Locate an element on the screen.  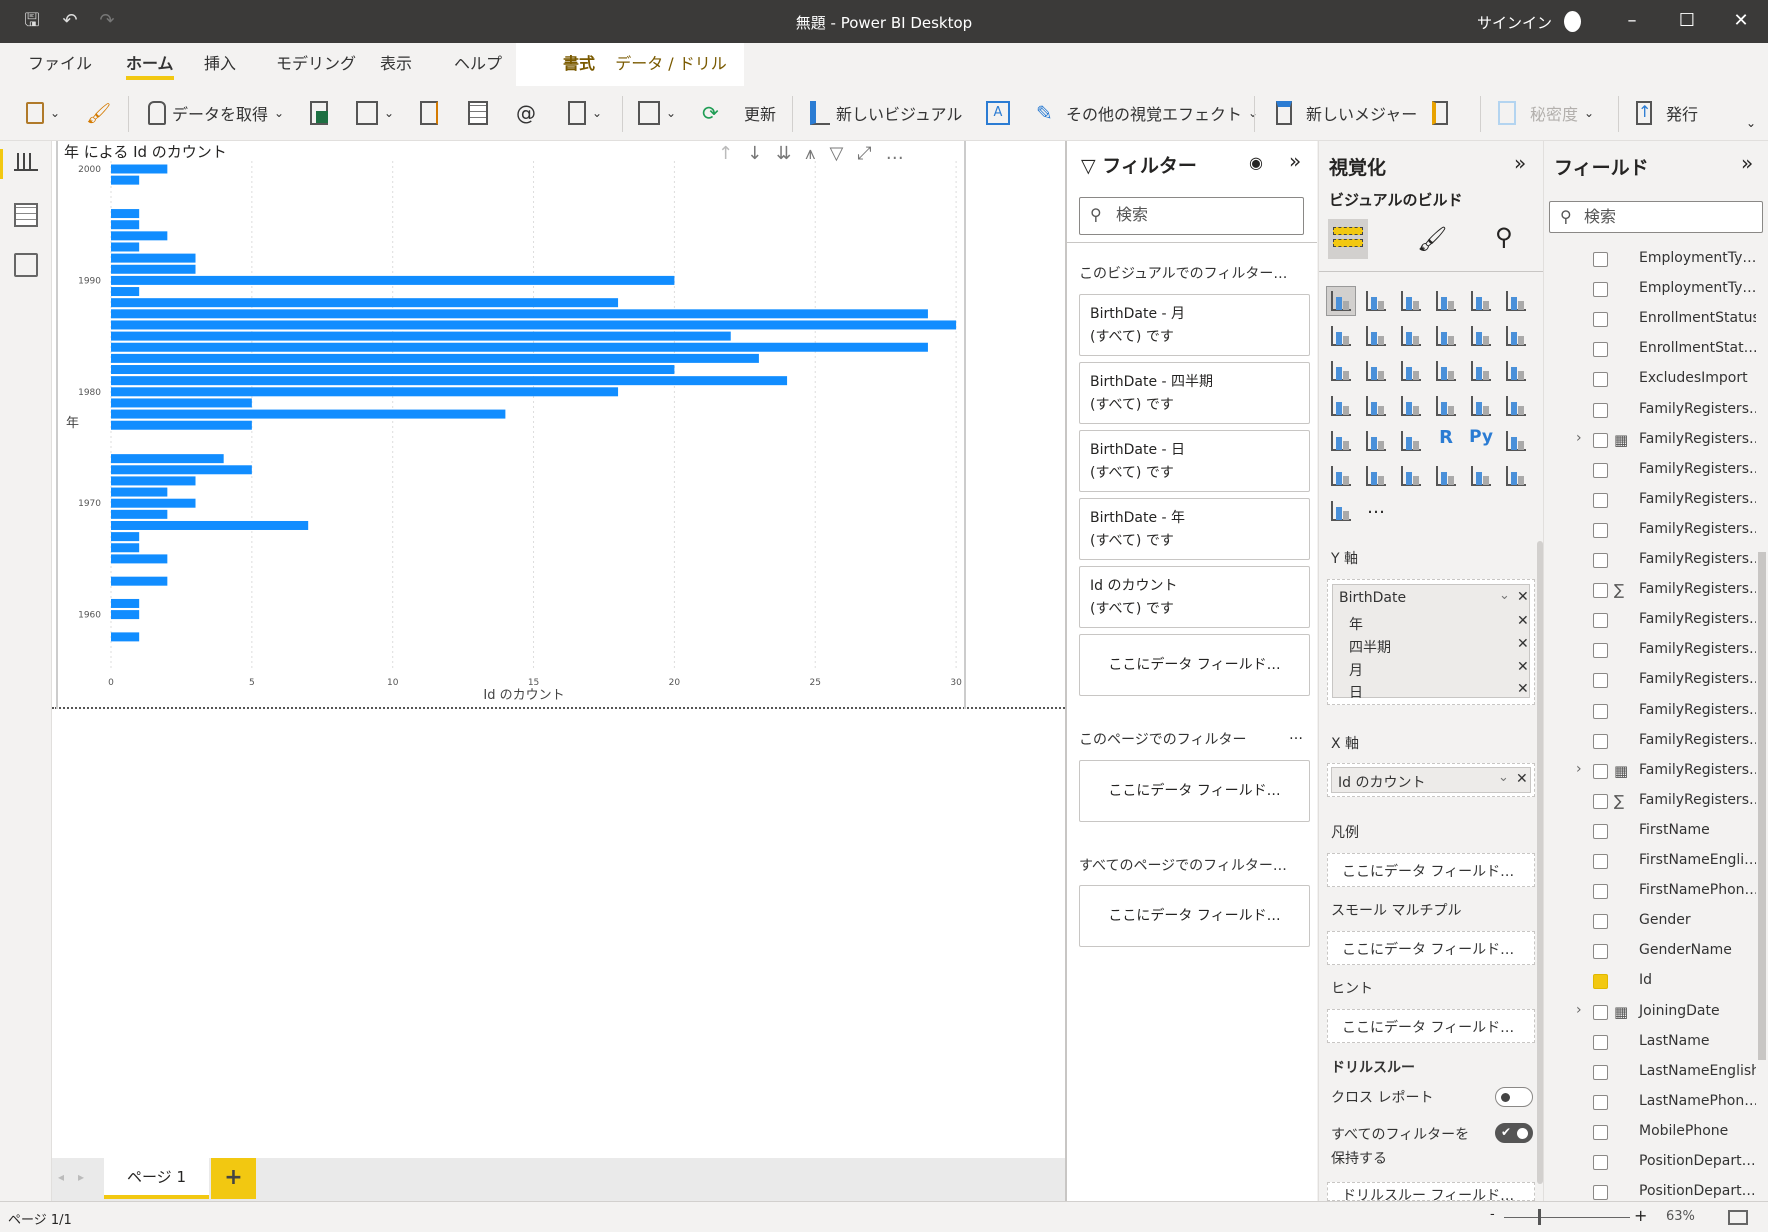
azure-map-visual-icon is located at coordinates (1481, 476).